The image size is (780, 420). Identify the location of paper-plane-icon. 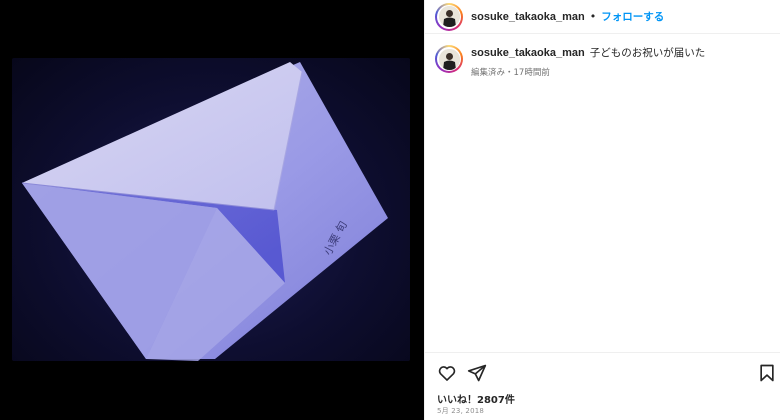
(477, 373).